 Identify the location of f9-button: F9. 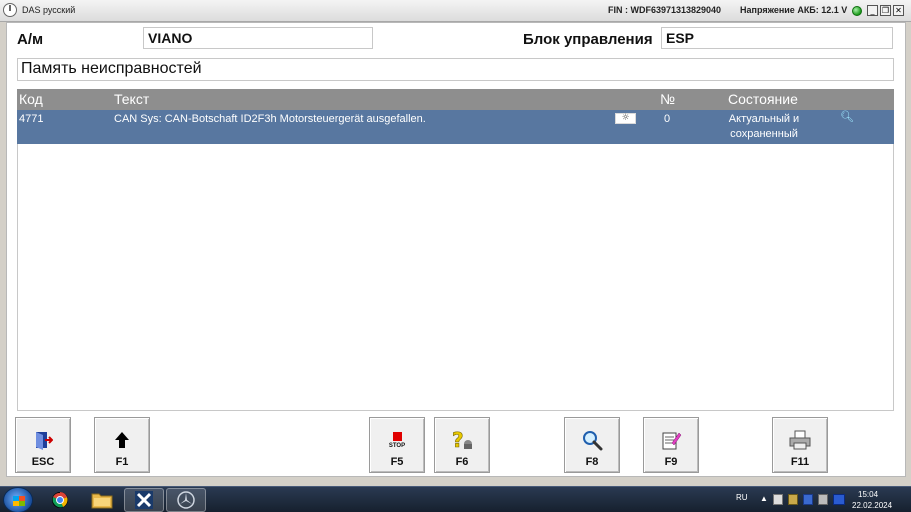
(671, 445).